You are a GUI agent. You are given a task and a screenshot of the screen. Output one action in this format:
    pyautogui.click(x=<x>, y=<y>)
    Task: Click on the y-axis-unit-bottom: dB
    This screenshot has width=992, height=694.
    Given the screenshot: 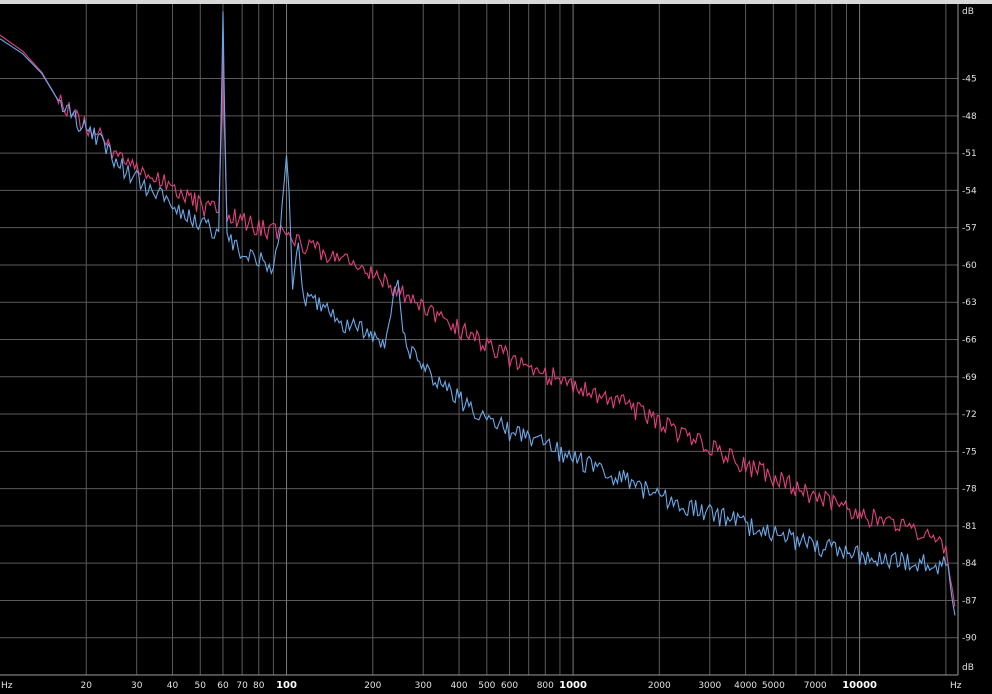 What is the action you would take?
    pyautogui.click(x=968, y=668)
    